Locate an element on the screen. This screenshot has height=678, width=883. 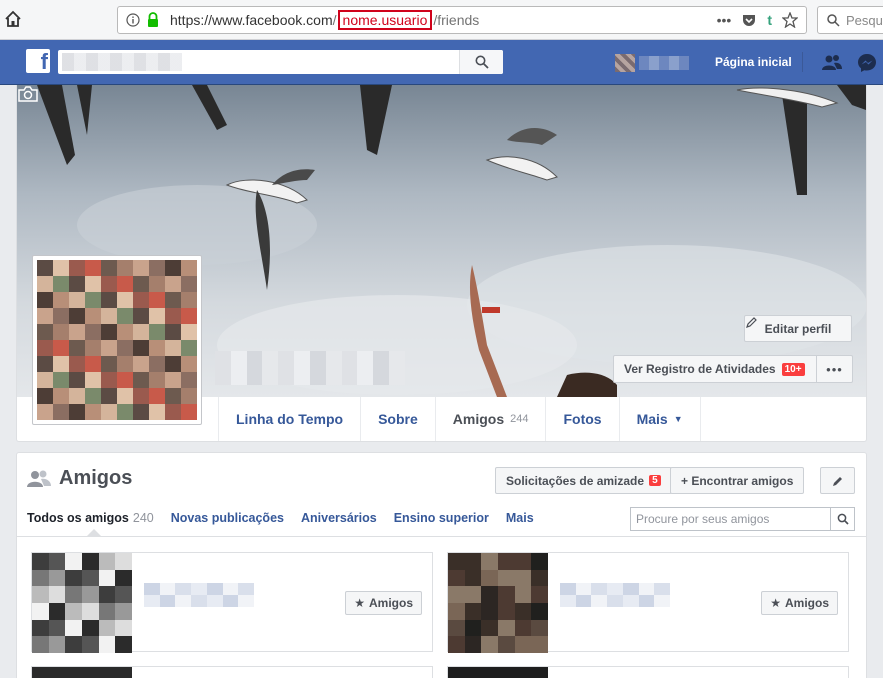
home-icon is located at coordinates (13, 19).